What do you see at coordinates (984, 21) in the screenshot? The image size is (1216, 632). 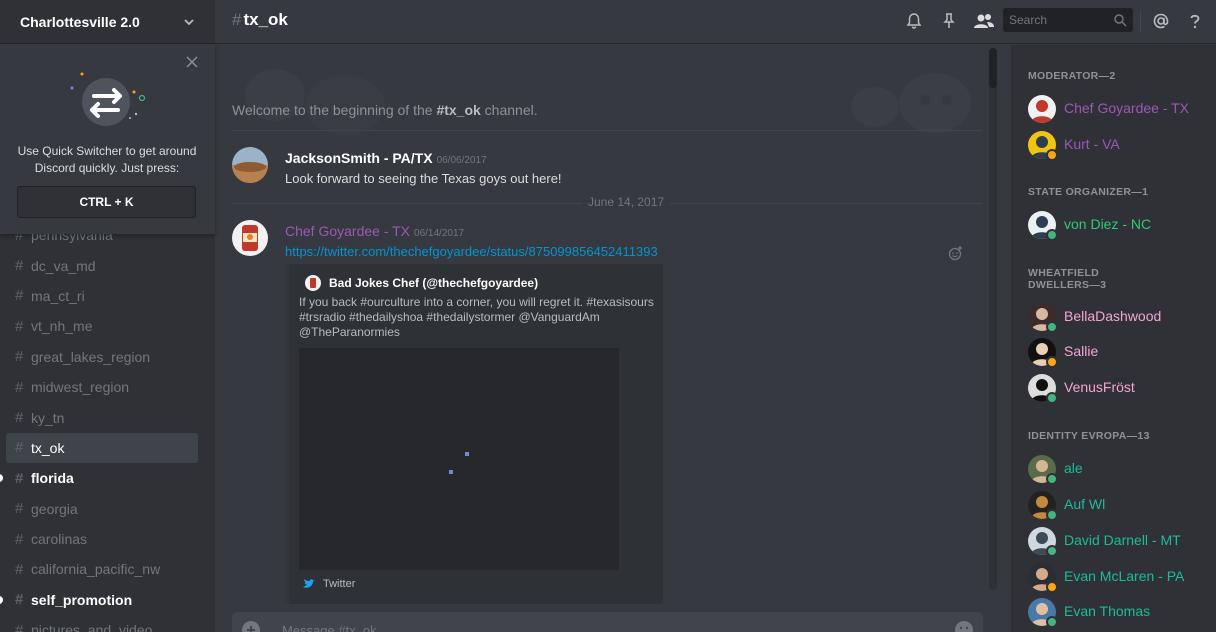 I see `members-icon` at bounding box center [984, 21].